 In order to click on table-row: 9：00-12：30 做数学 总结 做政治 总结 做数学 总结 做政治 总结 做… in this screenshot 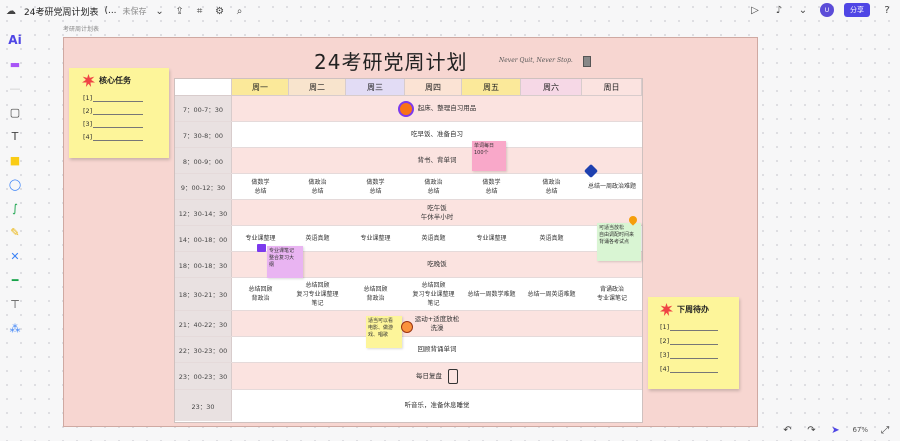, I will do `click(408, 187)`.